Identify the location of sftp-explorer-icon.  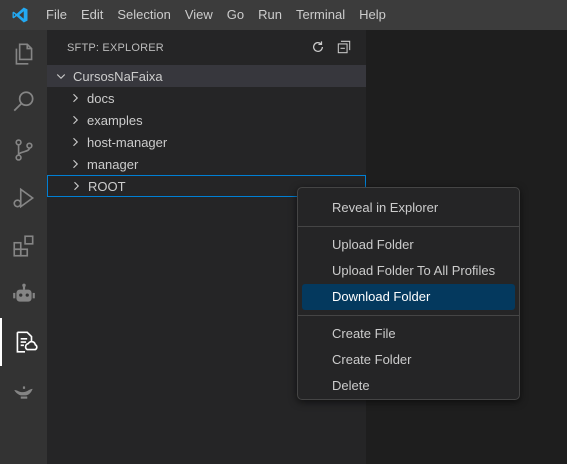
(23, 342).